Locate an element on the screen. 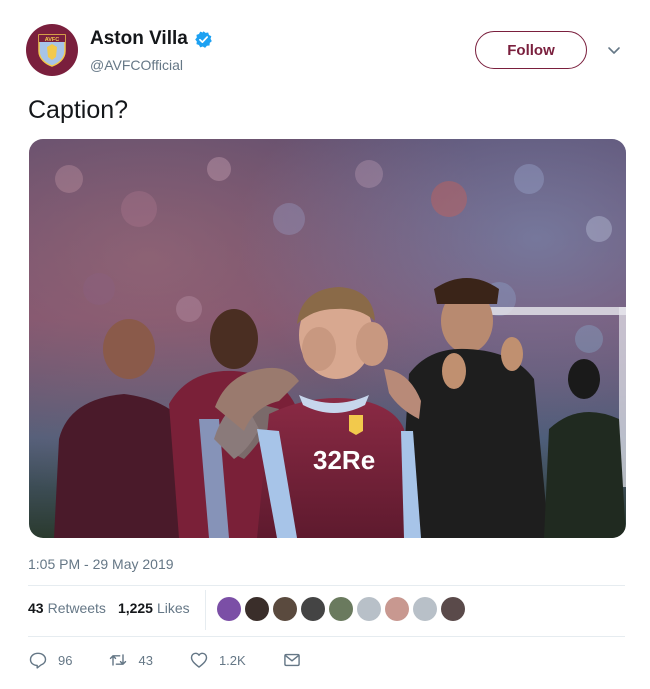  verified-badge-icon is located at coordinates (203, 39).